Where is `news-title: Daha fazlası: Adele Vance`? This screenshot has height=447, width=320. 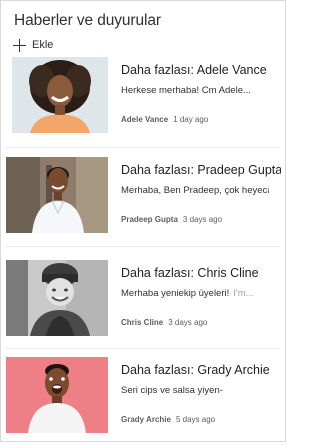 news-title: Daha fazlası: Adele Vance is located at coordinates (201, 70).